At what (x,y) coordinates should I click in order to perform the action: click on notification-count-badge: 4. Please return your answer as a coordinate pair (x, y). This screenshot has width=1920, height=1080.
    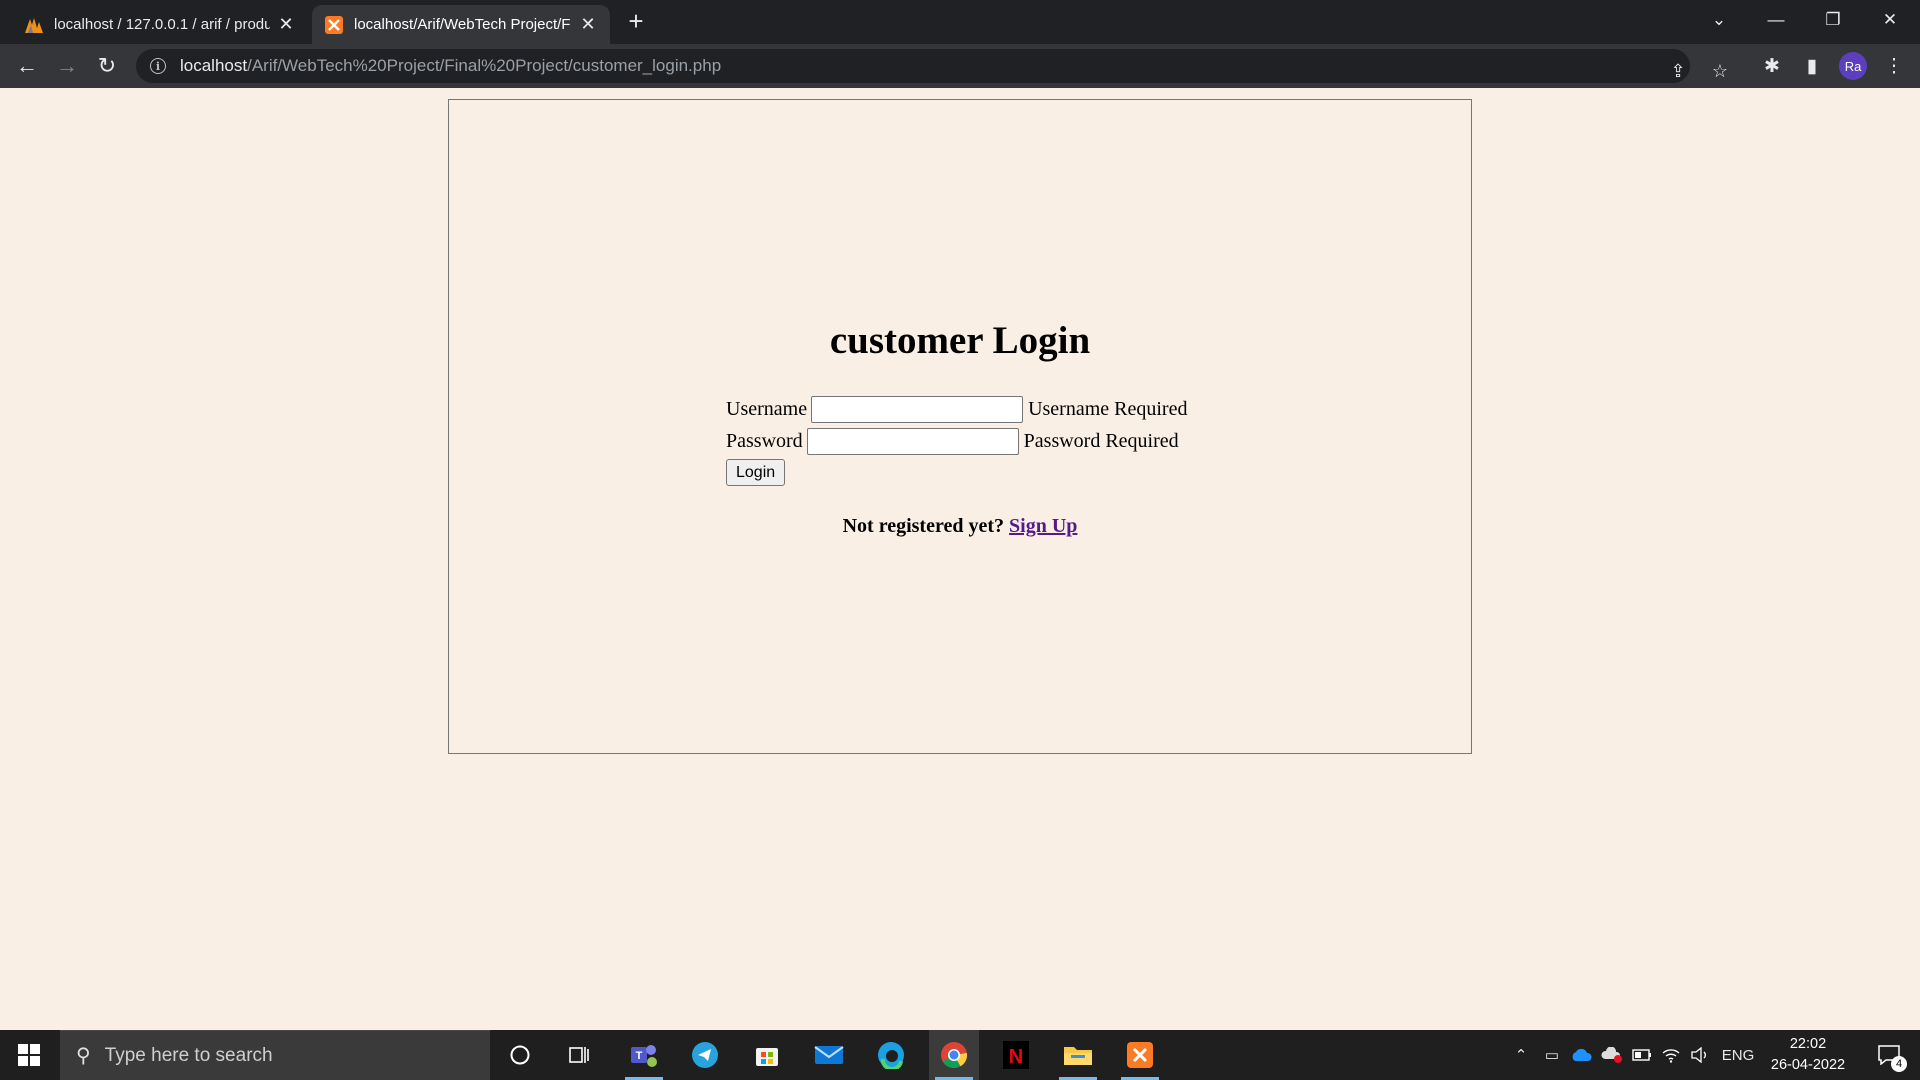
    Looking at the image, I should click on (1899, 1064).